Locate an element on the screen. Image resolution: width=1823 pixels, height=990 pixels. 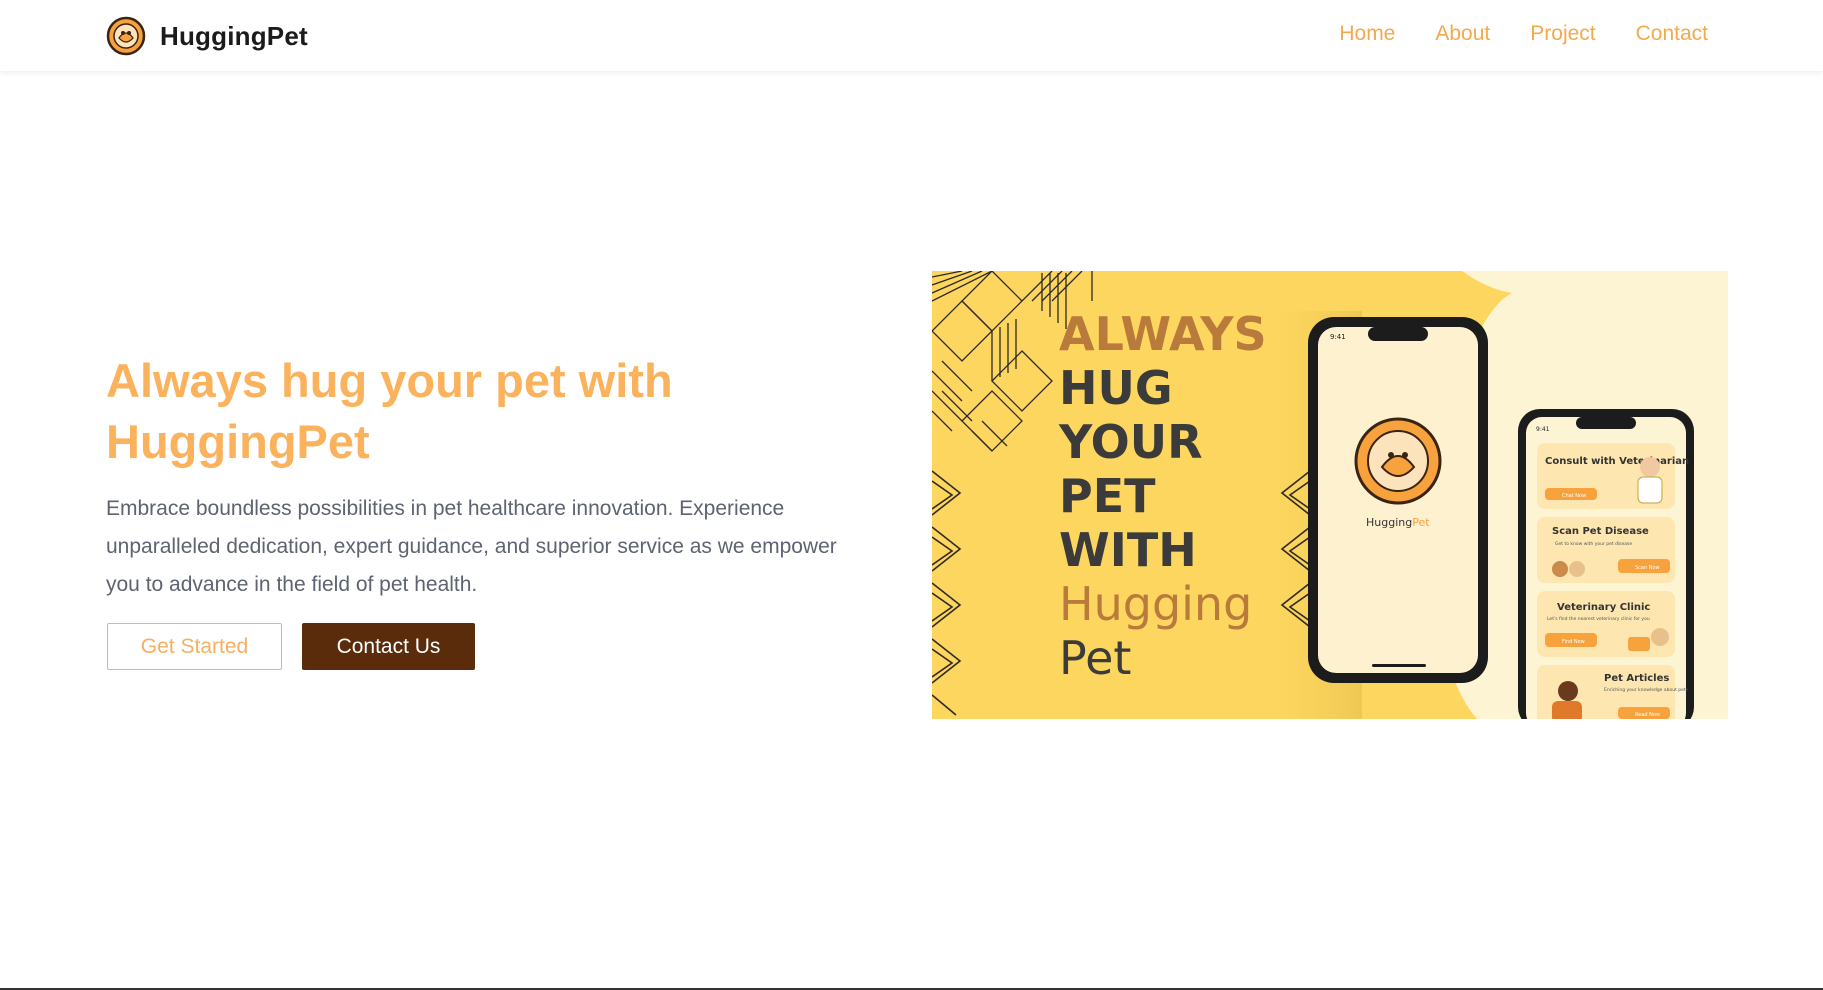
brand-link: HuggingPet is located at coordinates (207, 36).